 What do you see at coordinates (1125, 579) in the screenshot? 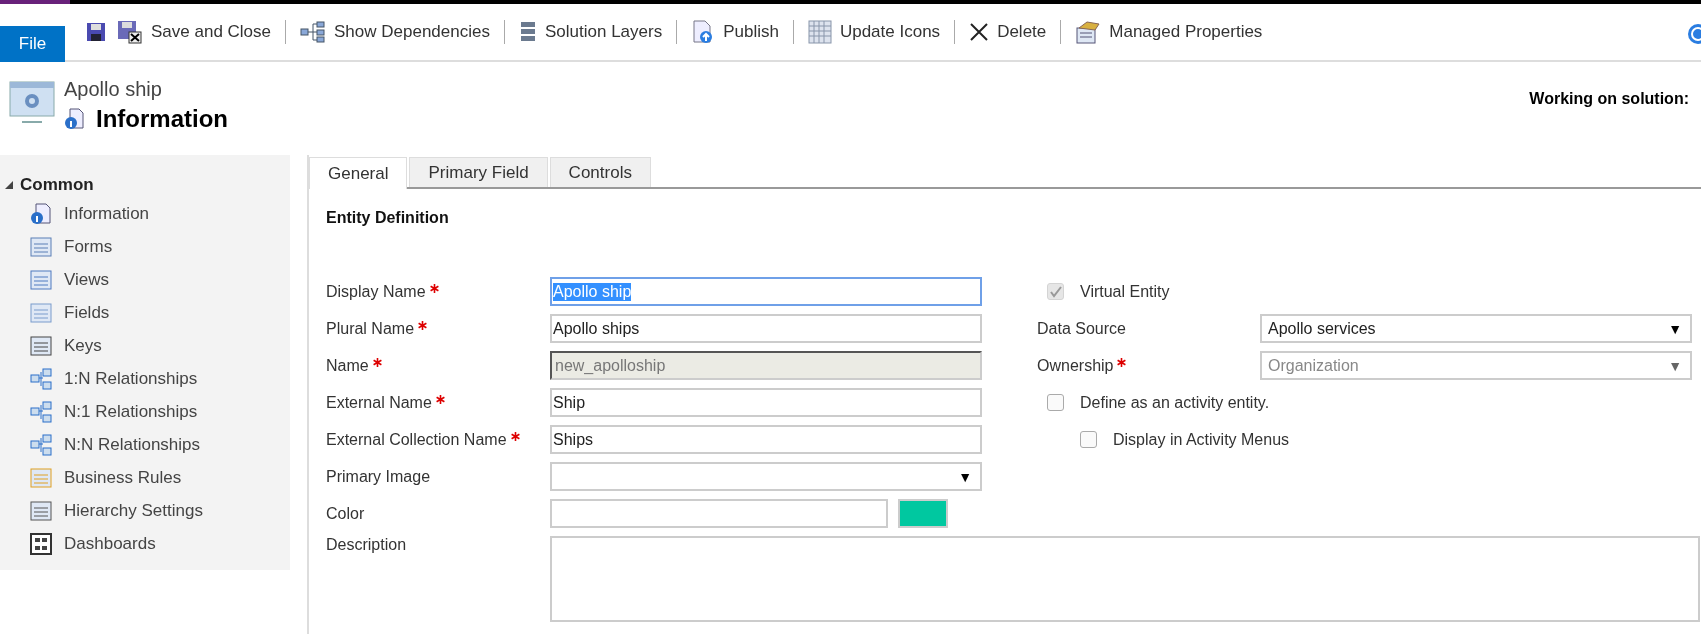
I see `description-field` at bounding box center [1125, 579].